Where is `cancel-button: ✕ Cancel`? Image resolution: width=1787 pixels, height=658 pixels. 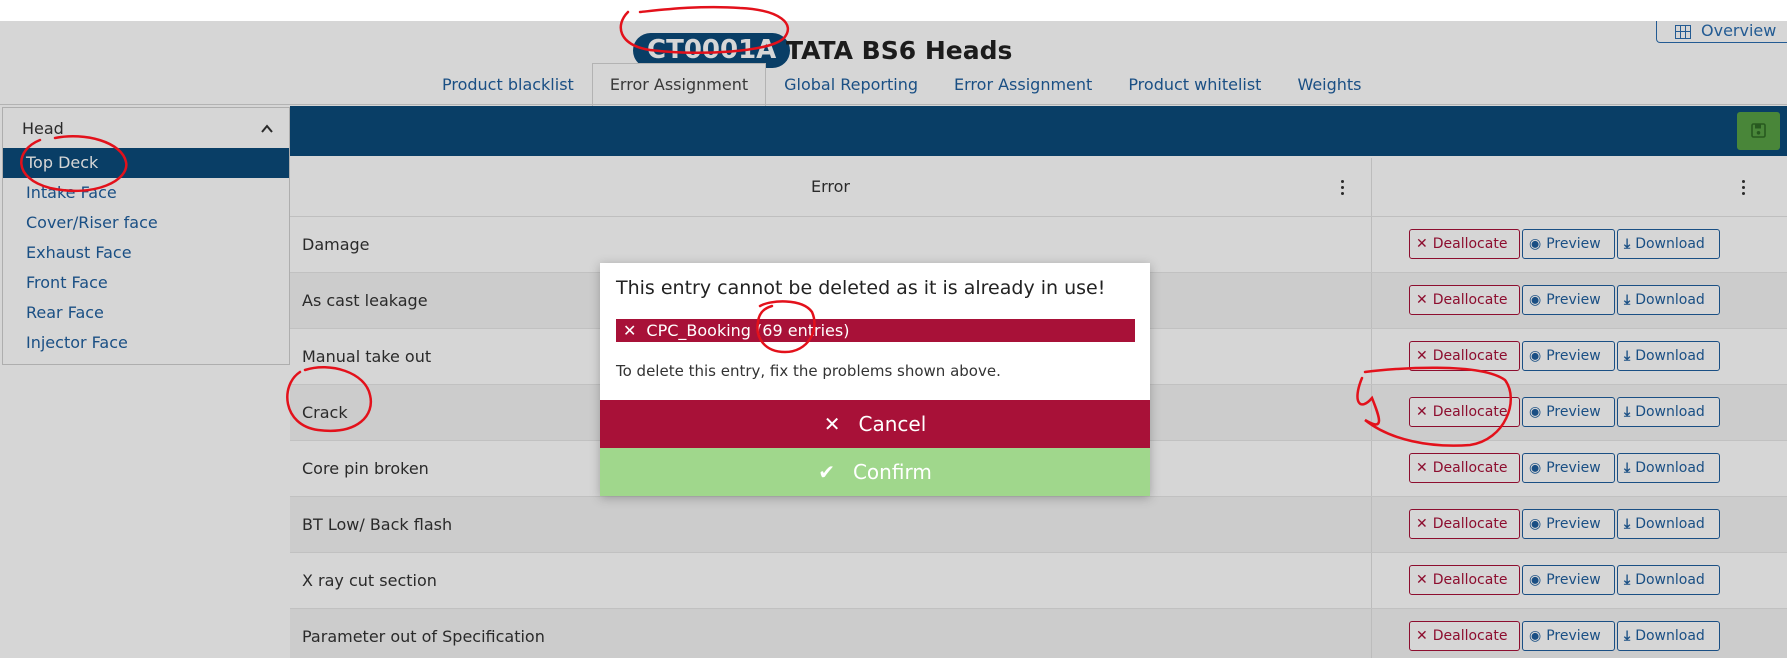
cancel-button: ✕ Cancel is located at coordinates (875, 424).